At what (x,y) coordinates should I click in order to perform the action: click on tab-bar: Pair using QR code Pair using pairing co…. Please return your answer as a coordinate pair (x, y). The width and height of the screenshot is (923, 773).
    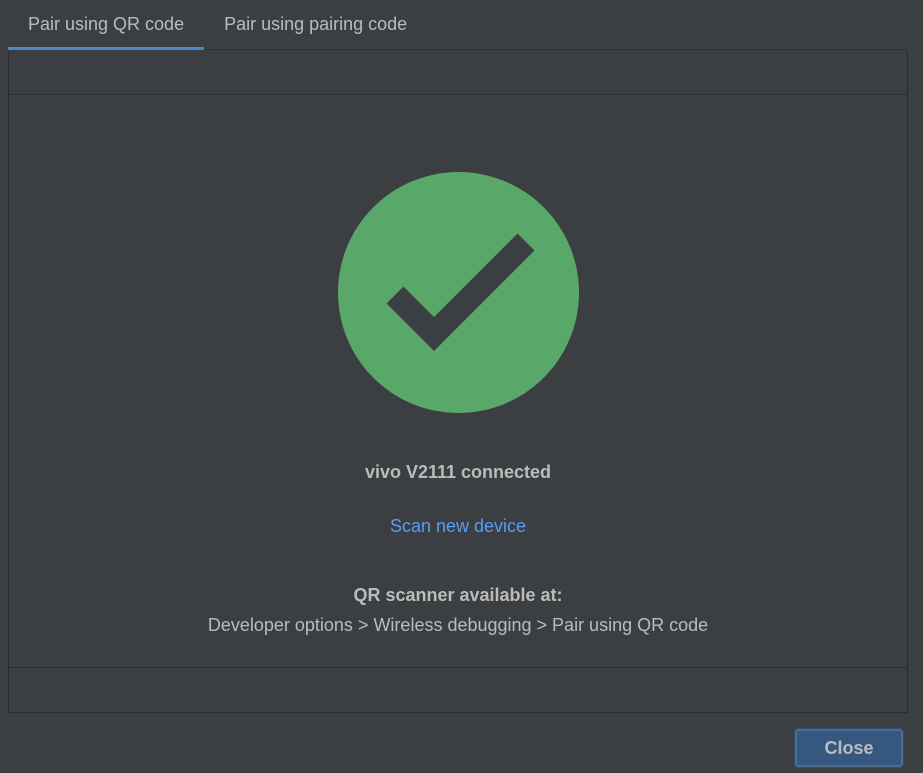
    Looking at the image, I should click on (457, 25).